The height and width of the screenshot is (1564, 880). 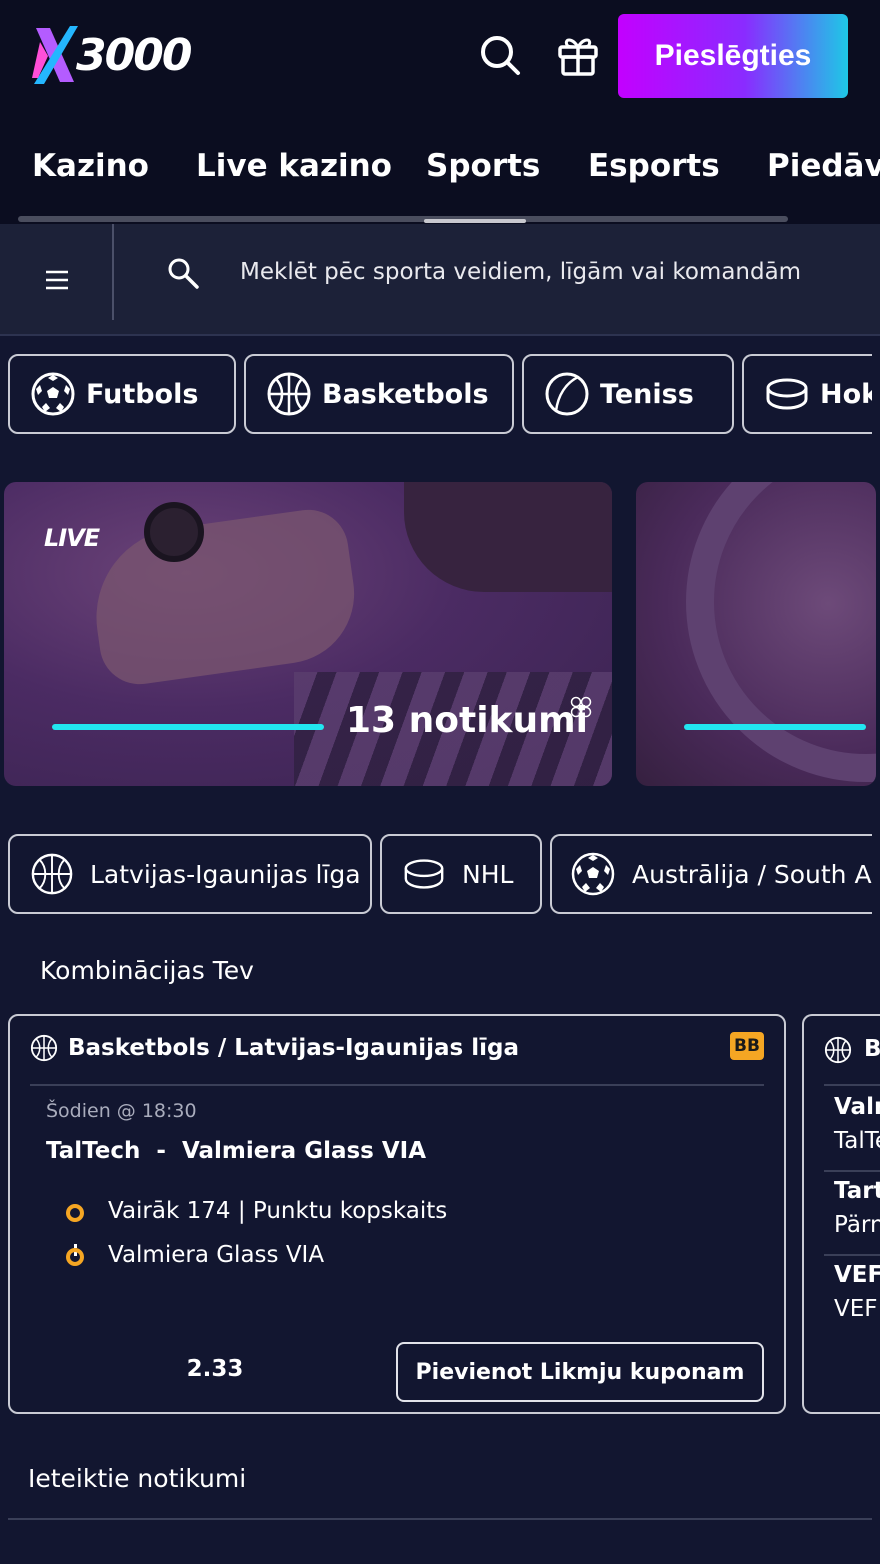 I want to click on row-subtitle: TalTech, so click(x=857, y=1141).